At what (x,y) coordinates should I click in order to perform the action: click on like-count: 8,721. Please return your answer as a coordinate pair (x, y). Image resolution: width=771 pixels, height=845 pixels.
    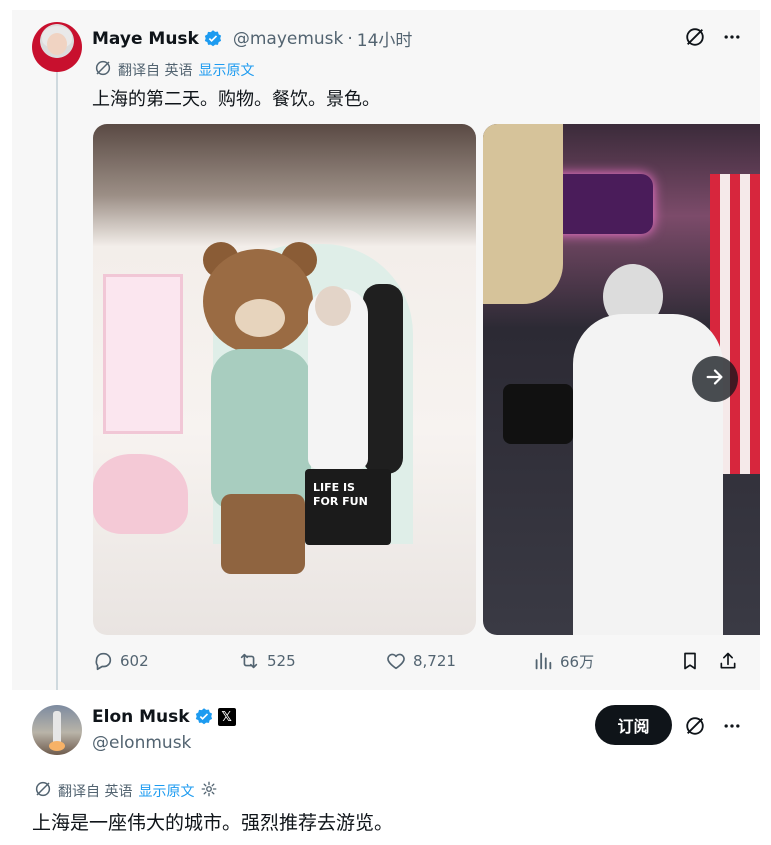
    Looking at the image, I should click on (434, 661).